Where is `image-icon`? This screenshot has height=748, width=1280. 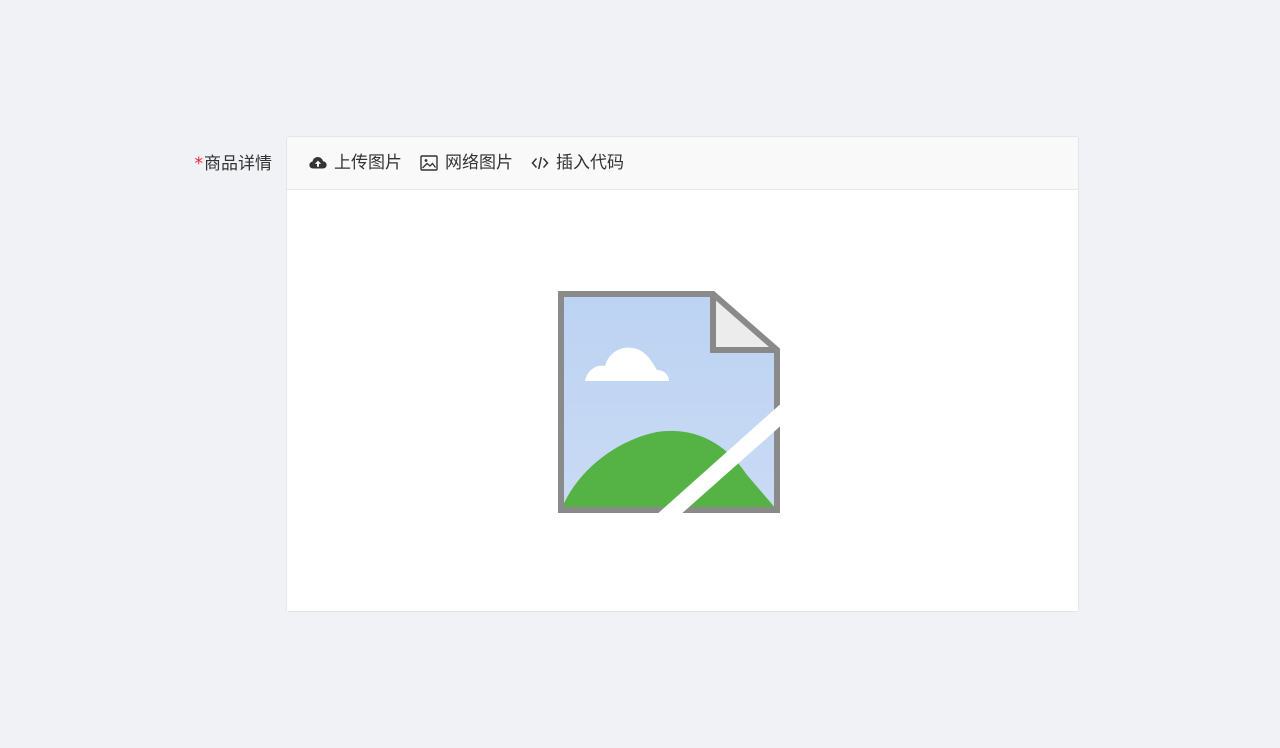
image-icon is located at coordinates (429, 163).